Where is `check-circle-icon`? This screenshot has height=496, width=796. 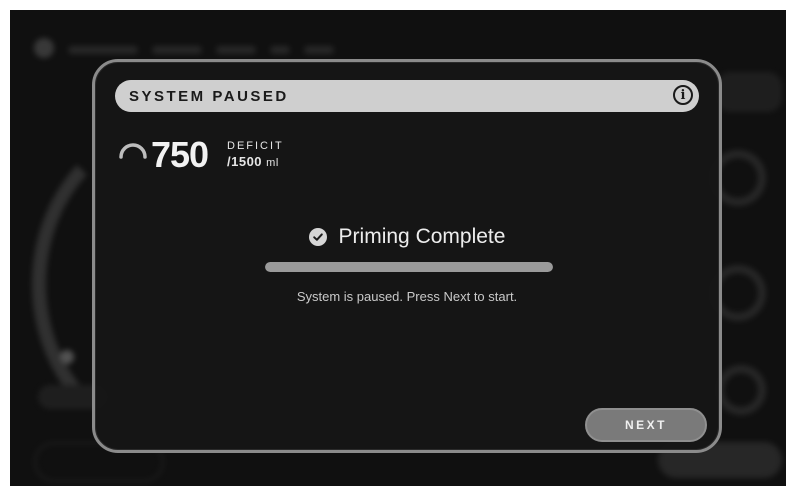 check-circle-icon is located at coordinates (317, 237).